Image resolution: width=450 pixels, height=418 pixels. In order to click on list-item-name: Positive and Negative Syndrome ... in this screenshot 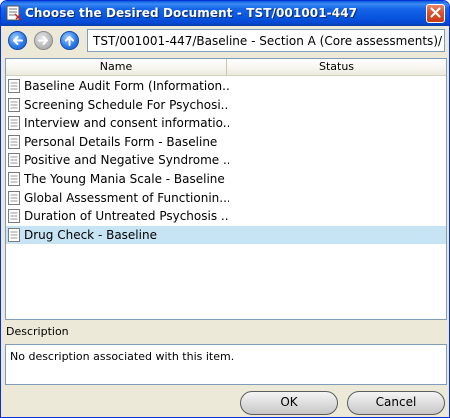, I will do `click(126, 160)`.